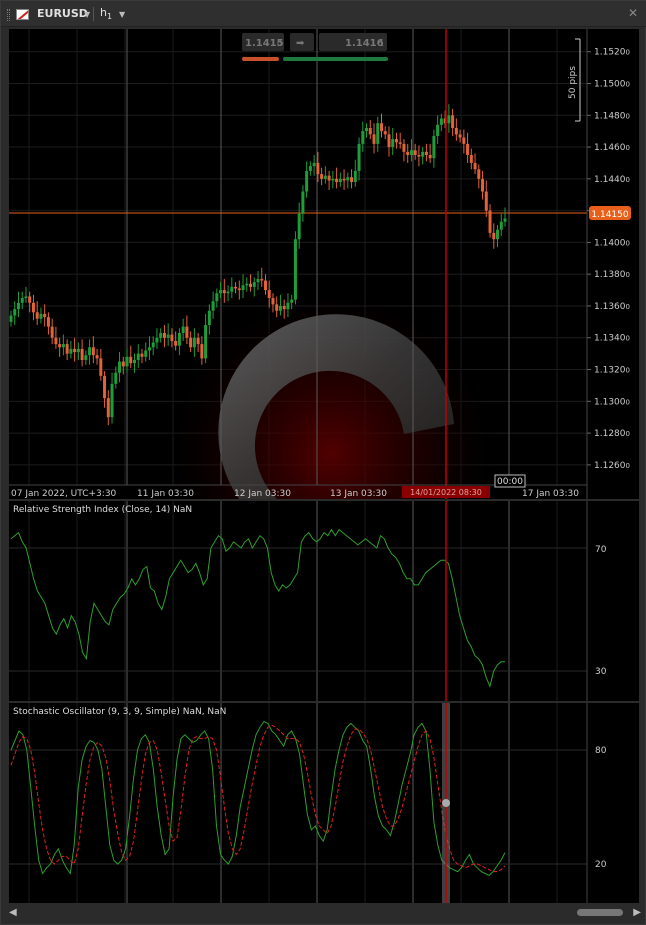 The image size is (646, 925). Describe the element at coordinates (612, 466) in the screenshot. I see `price-tick-label: 1.12600` at that location.